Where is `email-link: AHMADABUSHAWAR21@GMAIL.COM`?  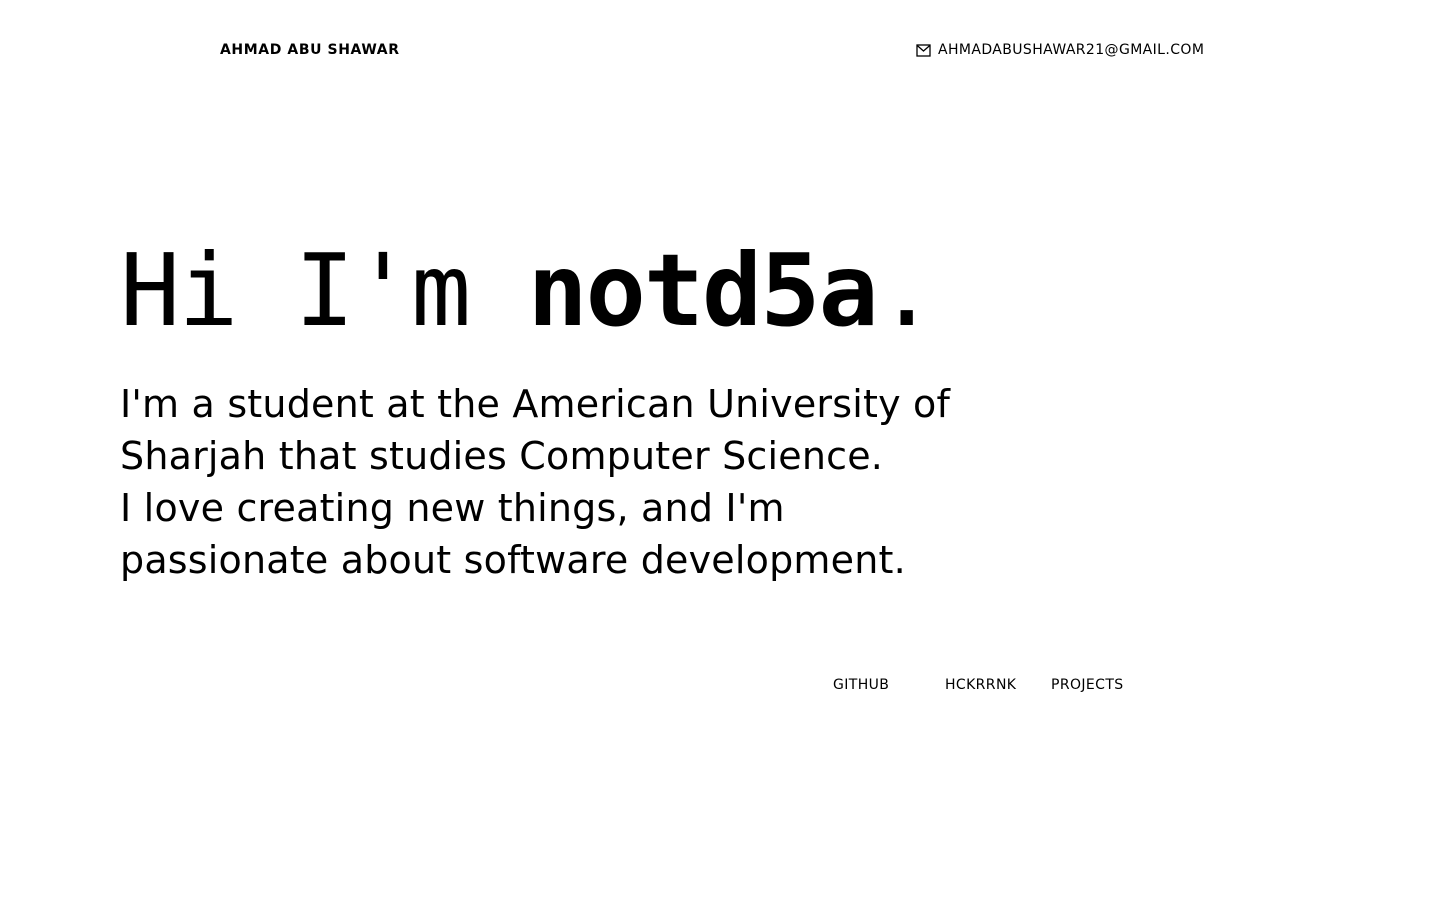 email-link: AHMADABUSHAWAR21@GMAIL.COM is located at coordinates (1060, 50).